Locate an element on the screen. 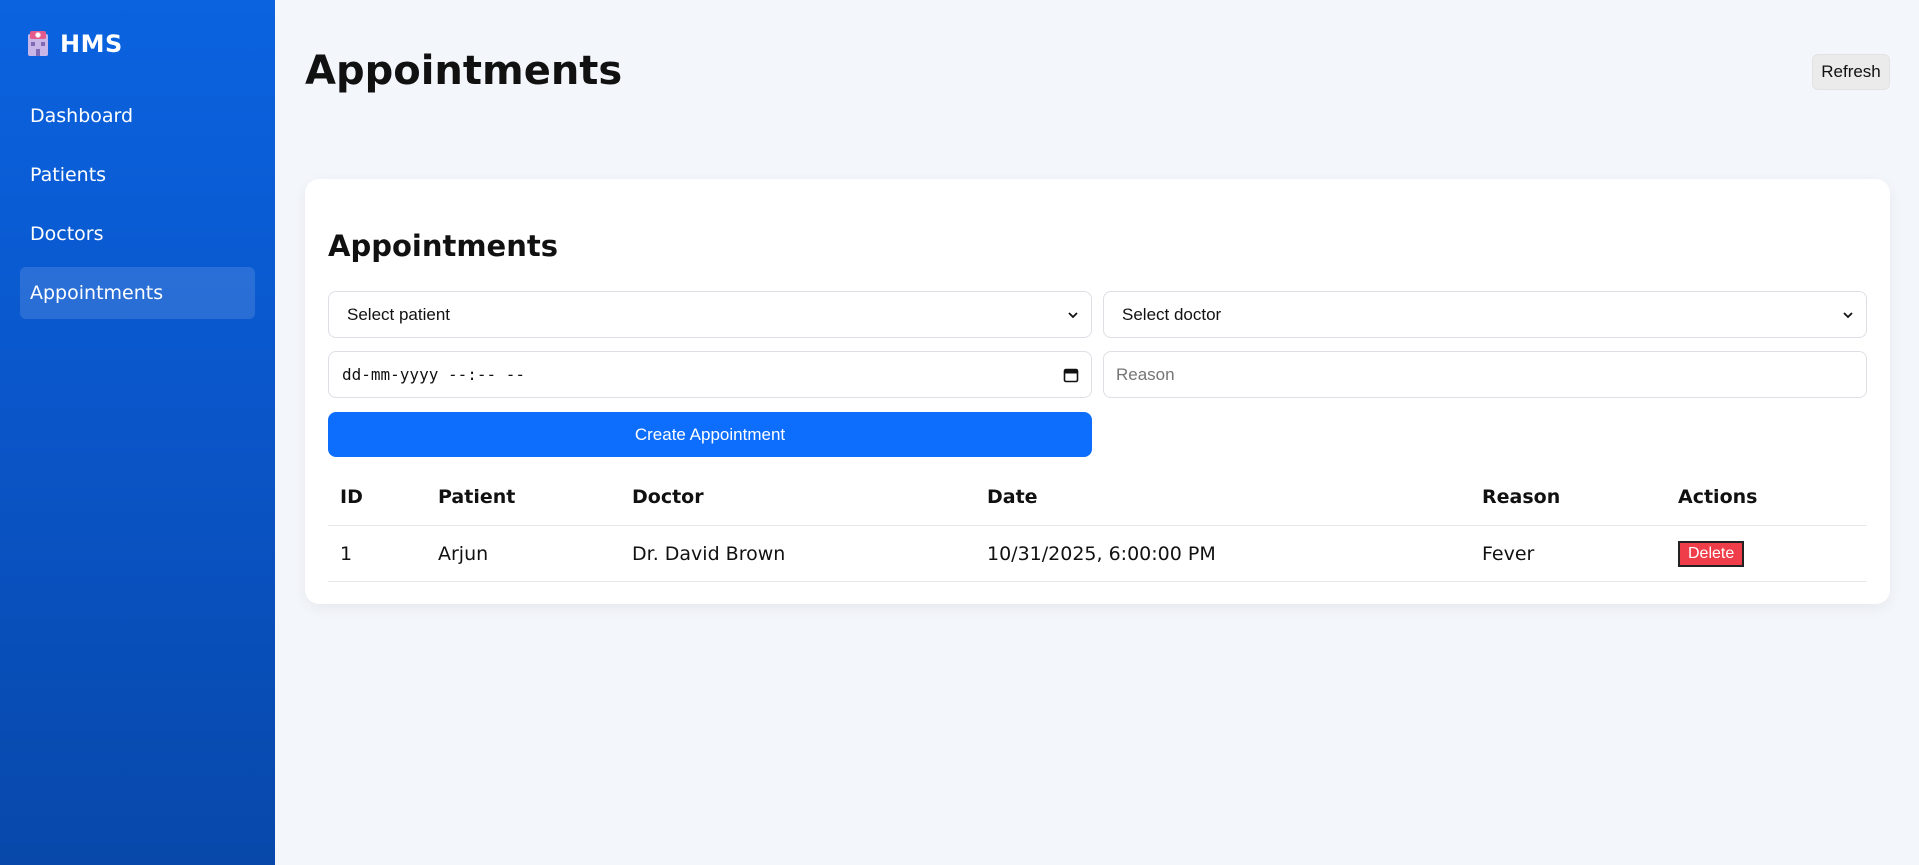 This screenshot has height=865, width=1919. reason-placeholder: Reason is located at coordinates (1145, 374).